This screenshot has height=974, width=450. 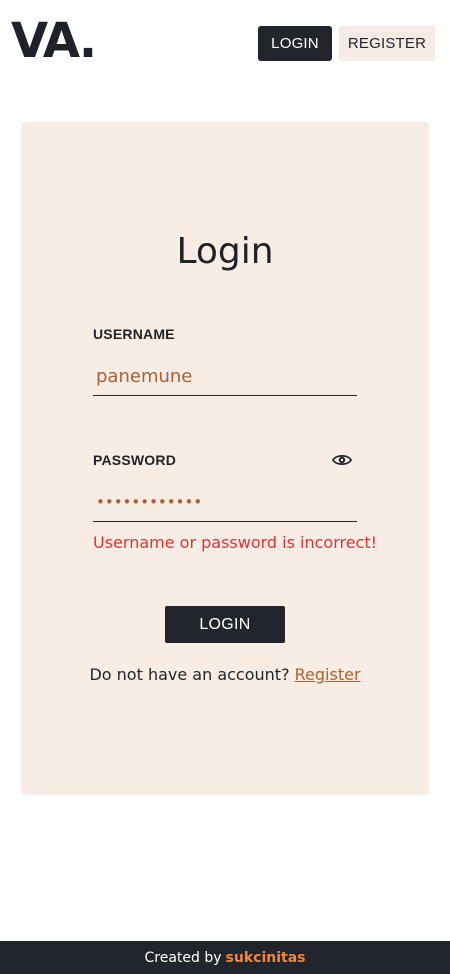 What do you see at coordinates (235, 542) in the screenshot?
I see `error-message: Username or password is incorrect!` at bounding box center [235, 542].